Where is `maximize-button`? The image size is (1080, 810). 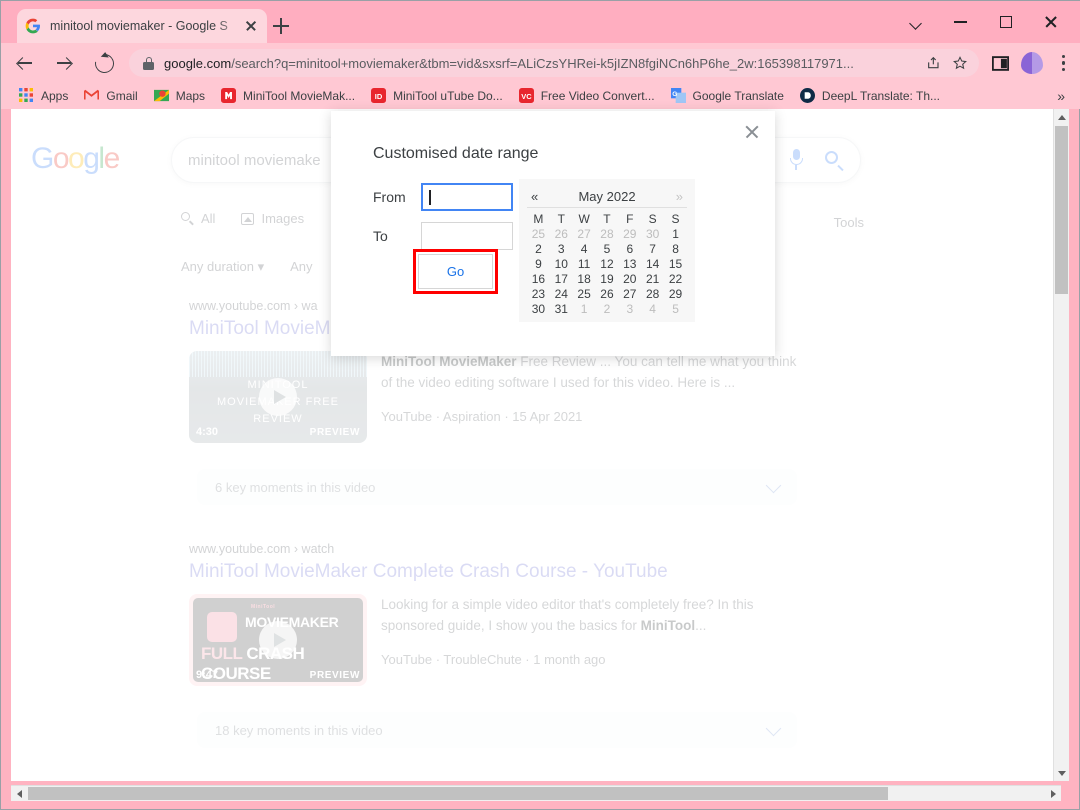
maximize-button is located at coordinates (1005, 22).